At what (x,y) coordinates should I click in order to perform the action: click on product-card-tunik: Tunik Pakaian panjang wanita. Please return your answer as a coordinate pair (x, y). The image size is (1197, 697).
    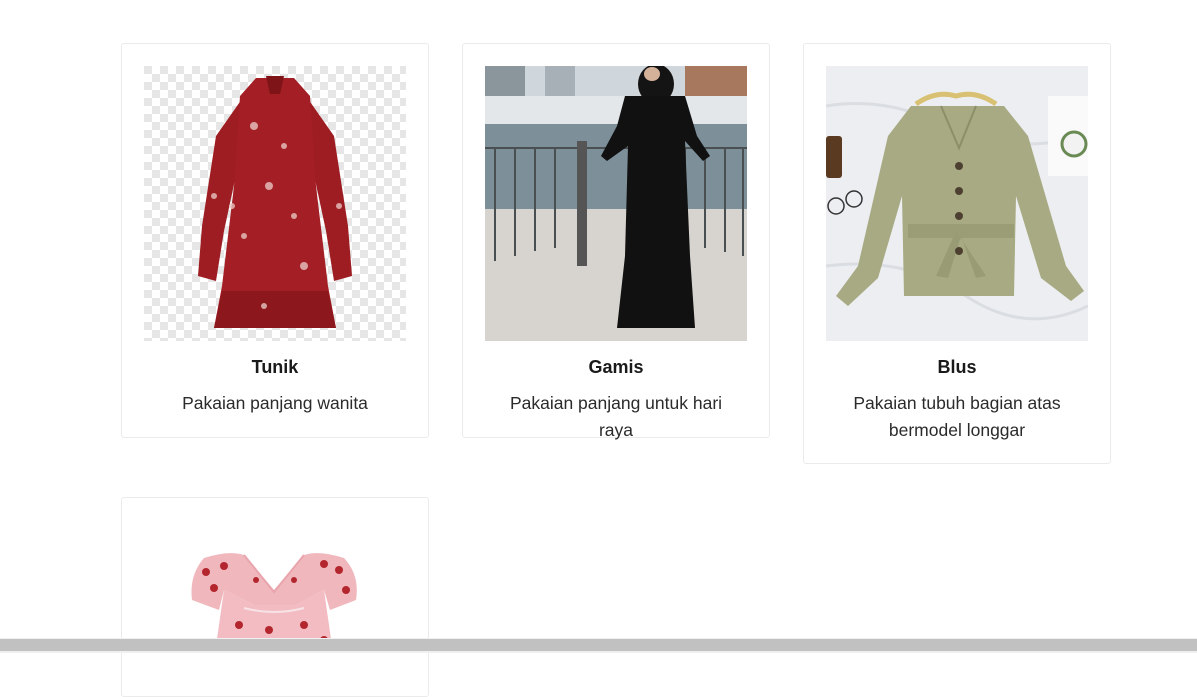
    Looking at the image, I should click on (275, 240).